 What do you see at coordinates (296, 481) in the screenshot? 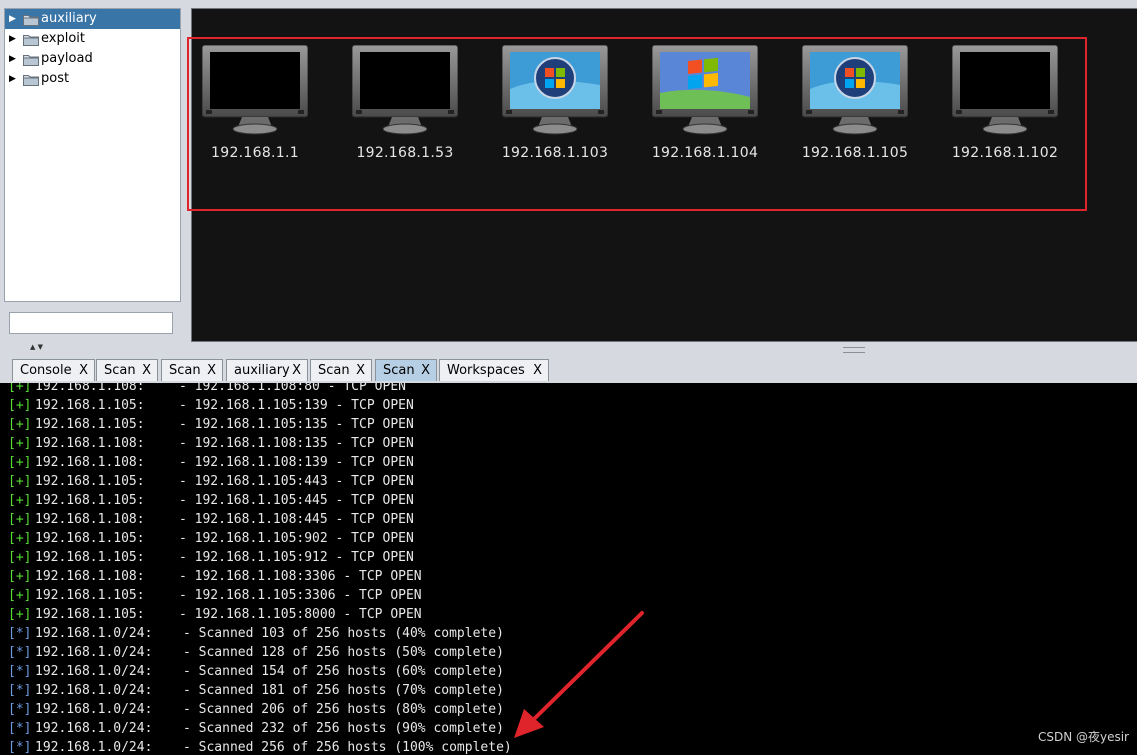
I see `console-line-detail: - 192.168.1.105:443 - TCP OPEN` at bounding box center [296, 481].